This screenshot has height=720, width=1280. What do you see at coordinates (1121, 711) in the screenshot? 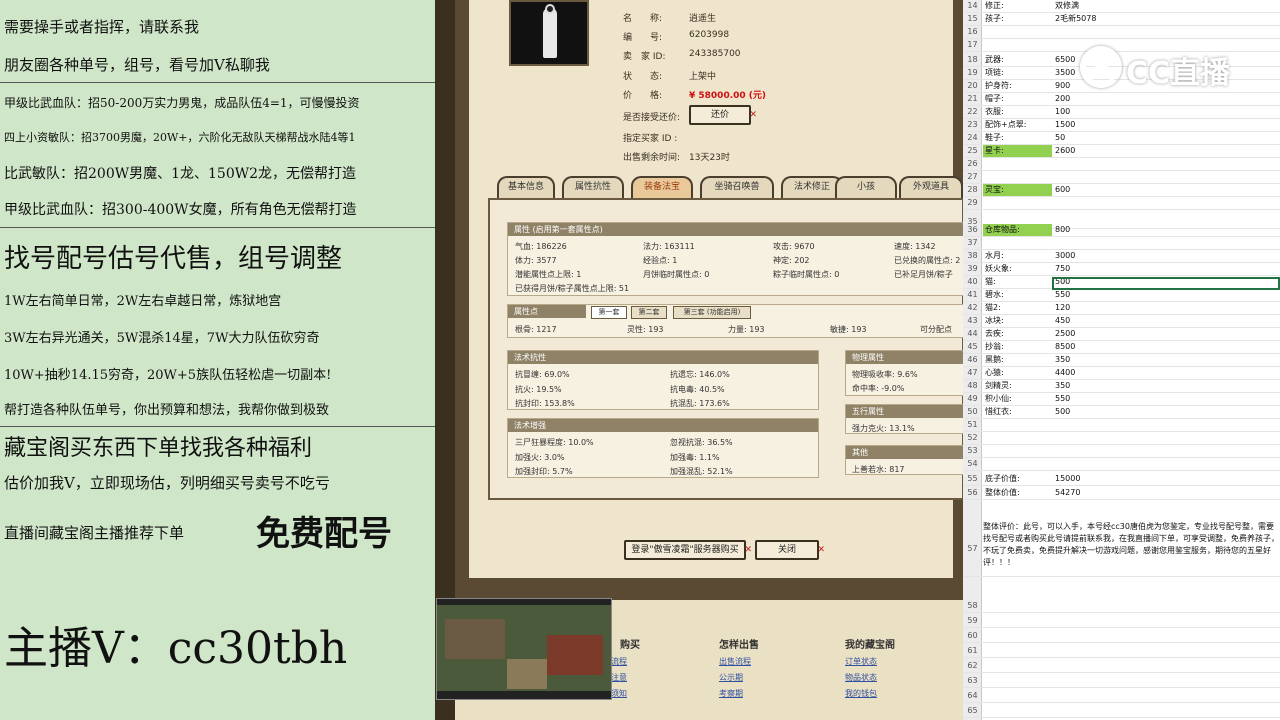
I see `sheet-row: 65` at bounding box center [1121, 711].